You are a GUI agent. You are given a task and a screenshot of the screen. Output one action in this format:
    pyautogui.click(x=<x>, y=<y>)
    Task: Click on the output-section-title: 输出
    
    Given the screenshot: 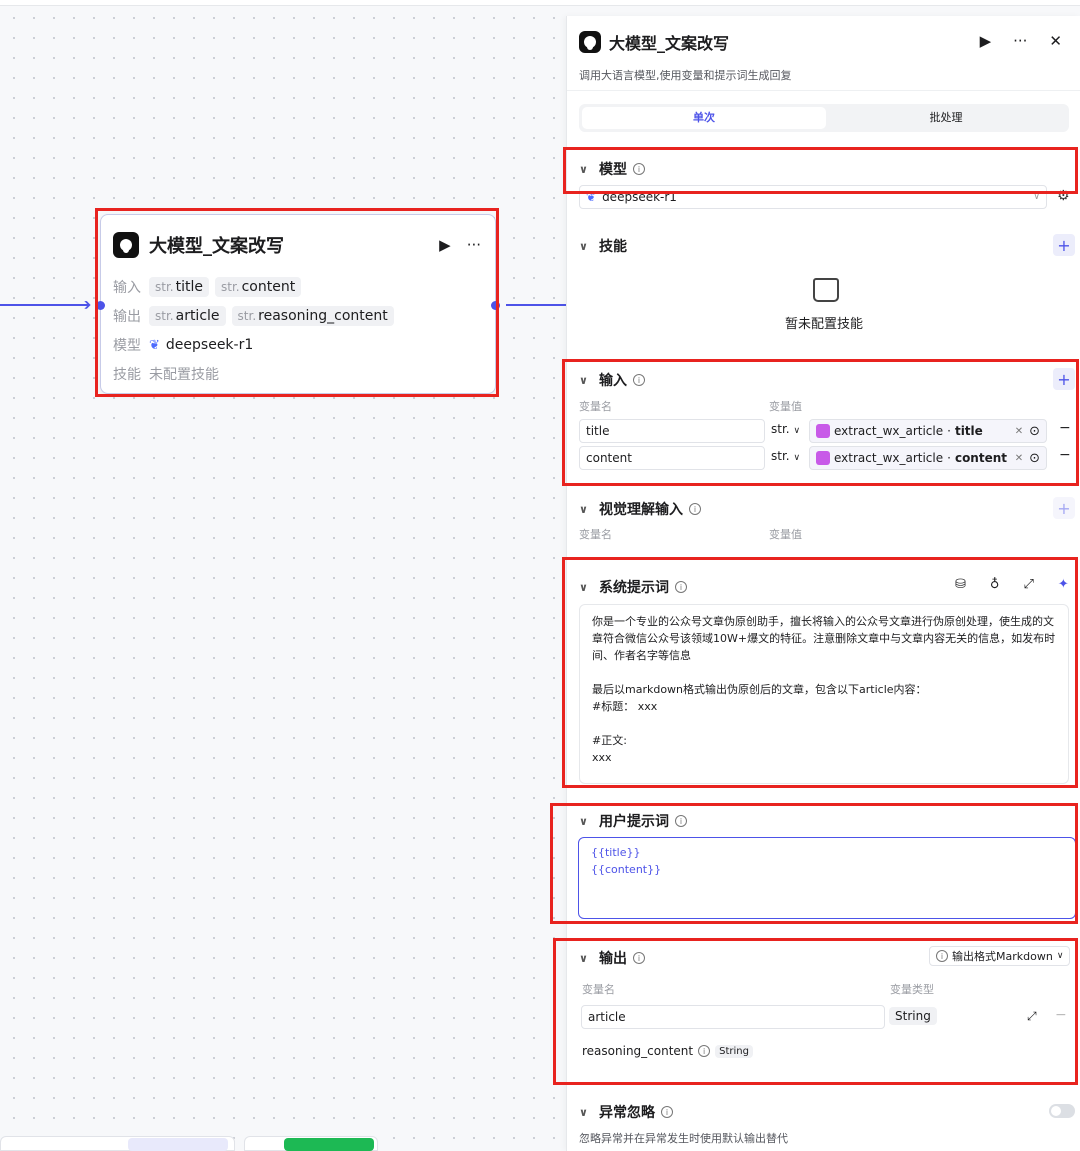 What is the action you would take?
    pyautogui.click(x=613, y=959)
    